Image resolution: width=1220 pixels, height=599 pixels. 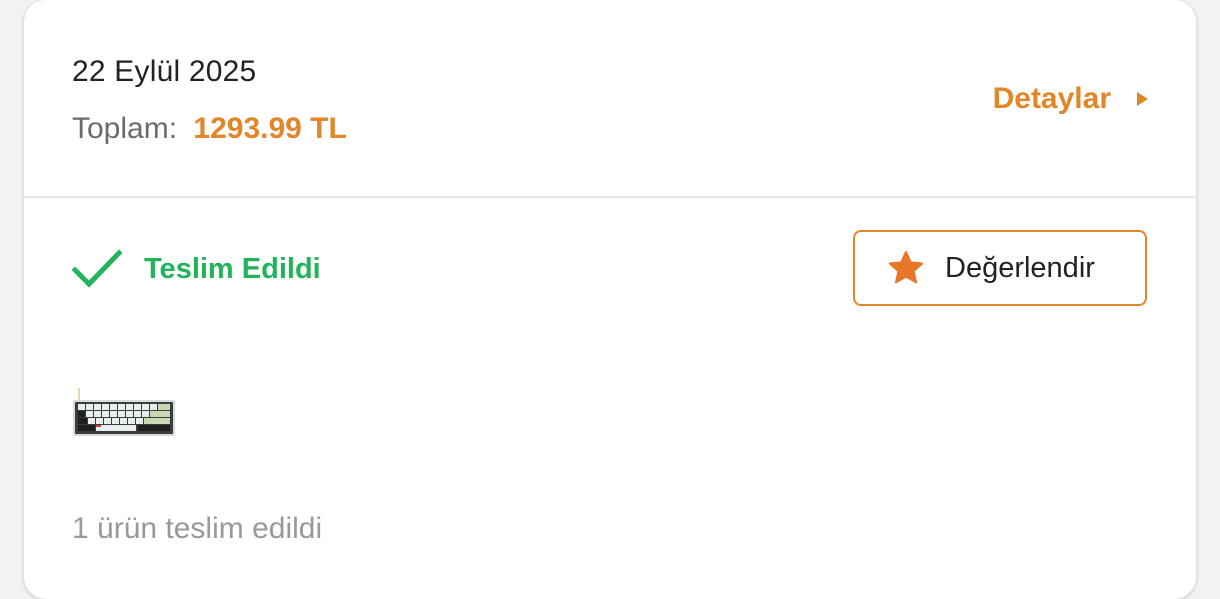 What do you see at coordinates (906, 267) in the screenshot?
I see `star-icon` at bounding box center [906, 267].